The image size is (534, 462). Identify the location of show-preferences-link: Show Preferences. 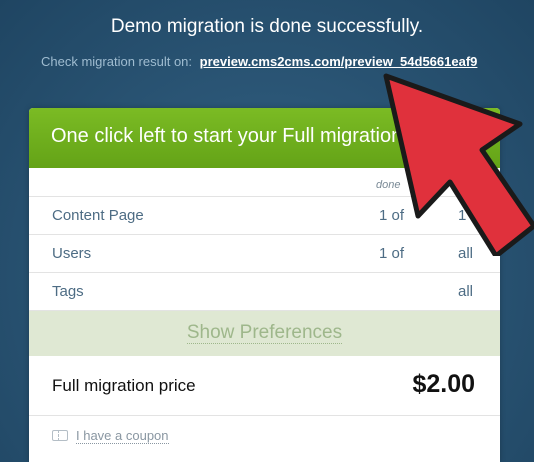
(264, 333).